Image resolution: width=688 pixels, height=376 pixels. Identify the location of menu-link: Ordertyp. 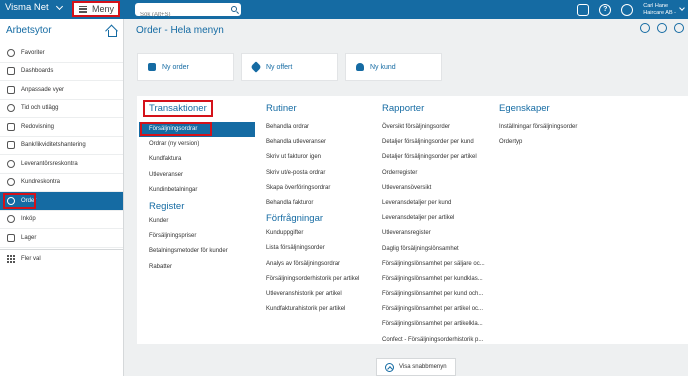
(559, 142).